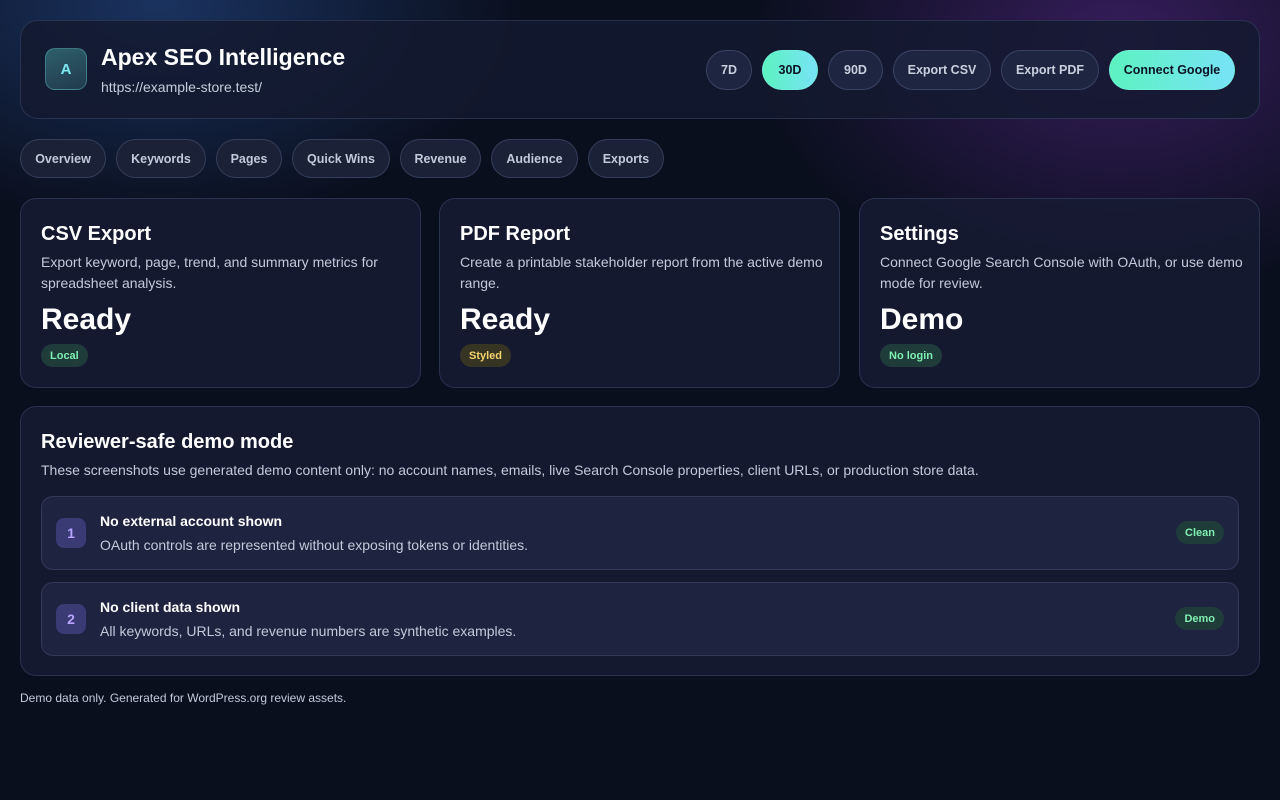 This screenshot has width=1280, height=800. What do you see at coordinates (790, 70) in the screenshot?
I see `range-30d-button: 30D` at bounding box center [790, 70].